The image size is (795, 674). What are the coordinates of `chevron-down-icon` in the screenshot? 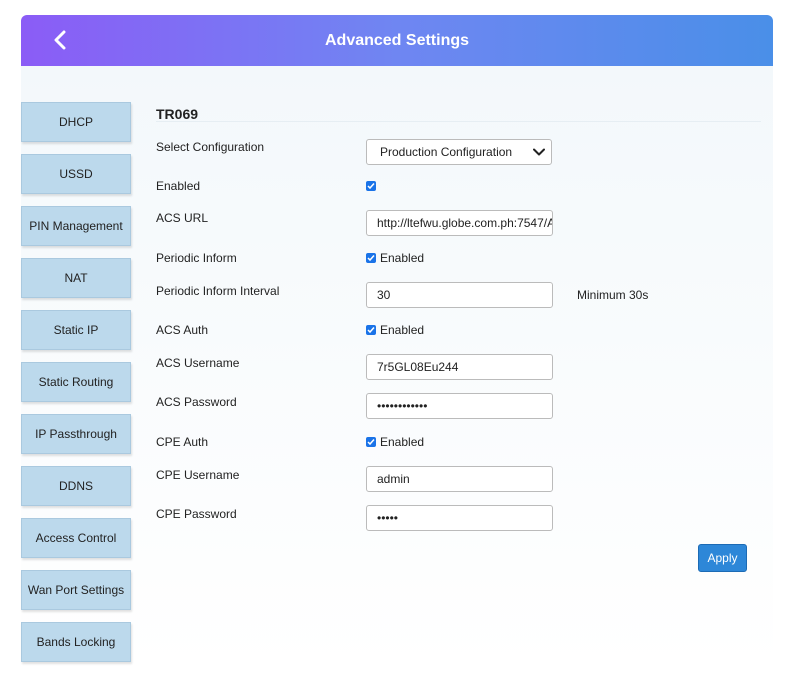 It's located at (539, 152).